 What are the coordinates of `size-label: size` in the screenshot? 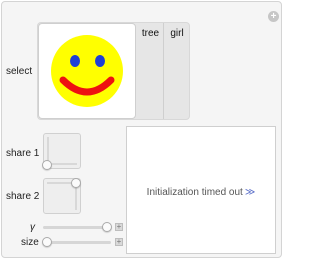 It's located at (30, 242).